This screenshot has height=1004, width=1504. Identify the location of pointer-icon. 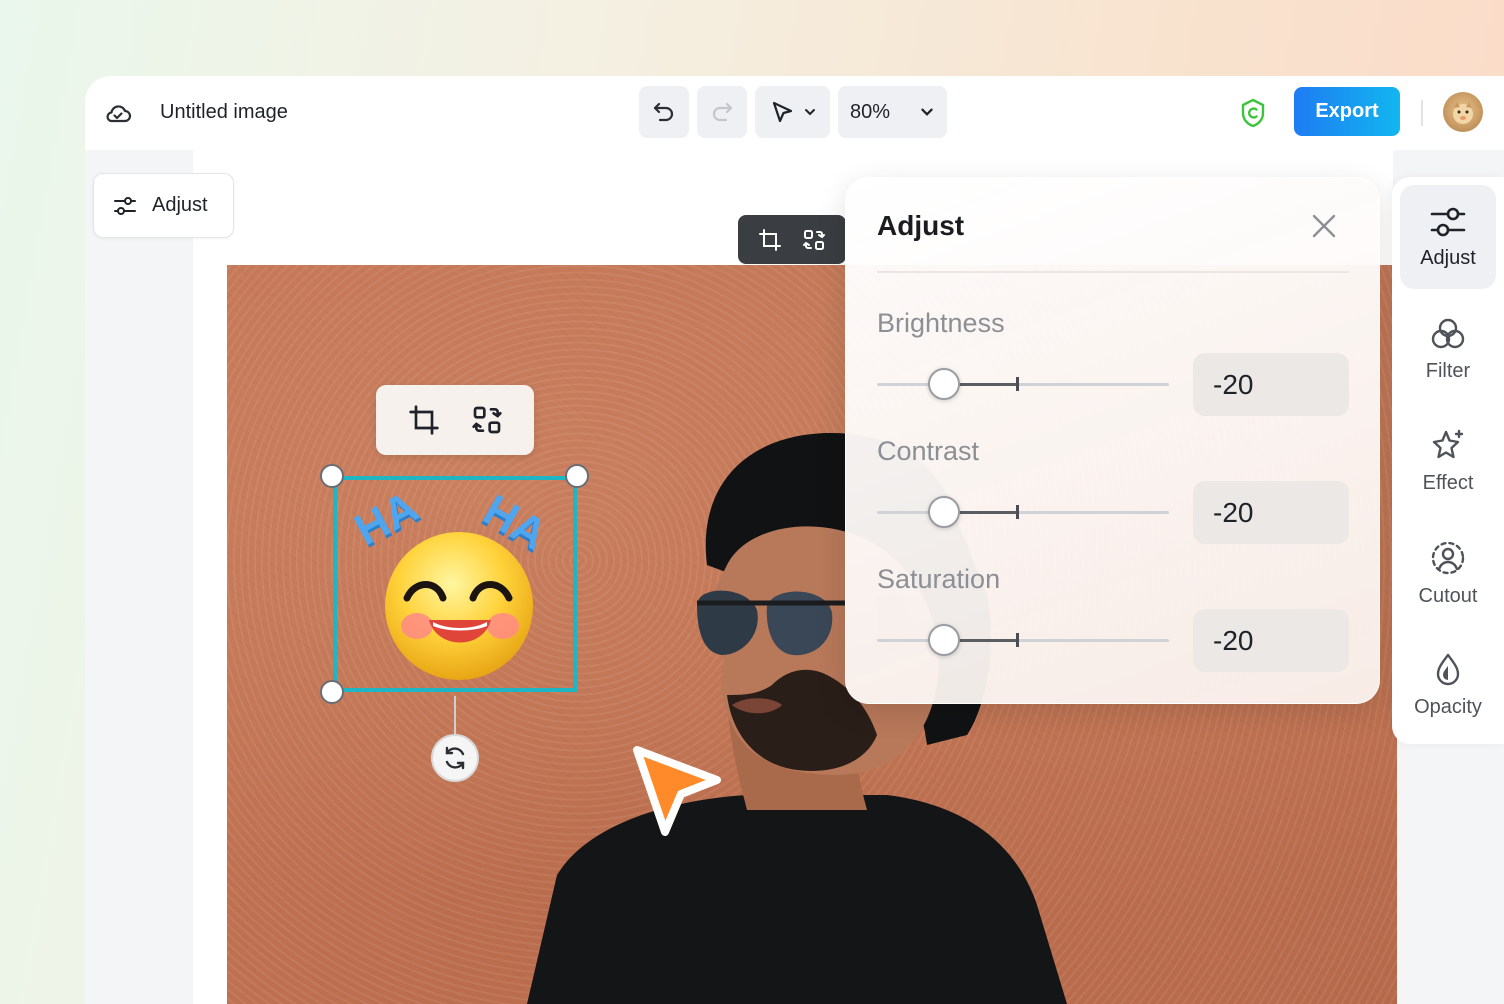
(782, 112).